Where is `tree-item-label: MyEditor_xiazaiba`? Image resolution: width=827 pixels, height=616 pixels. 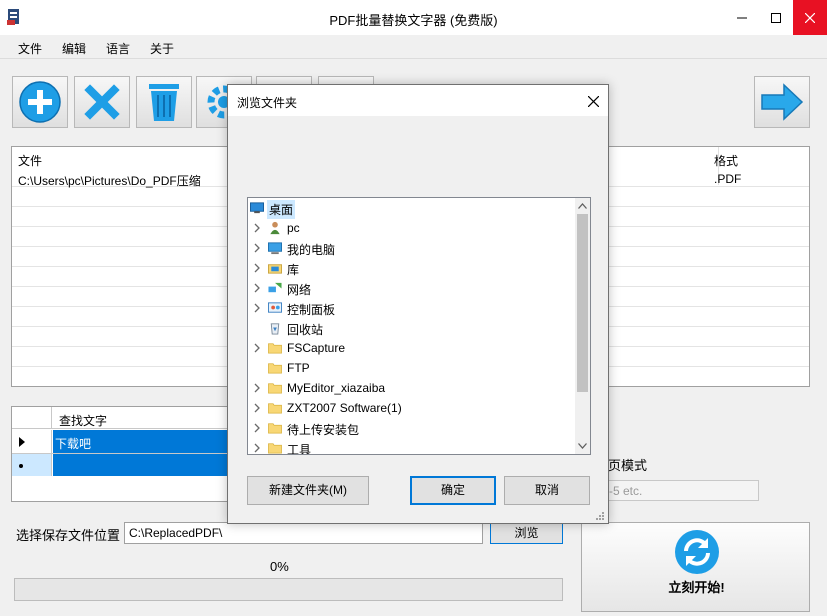 tree-item-label: MyEditor_xiazaiba is located at coordinates (336, 388).